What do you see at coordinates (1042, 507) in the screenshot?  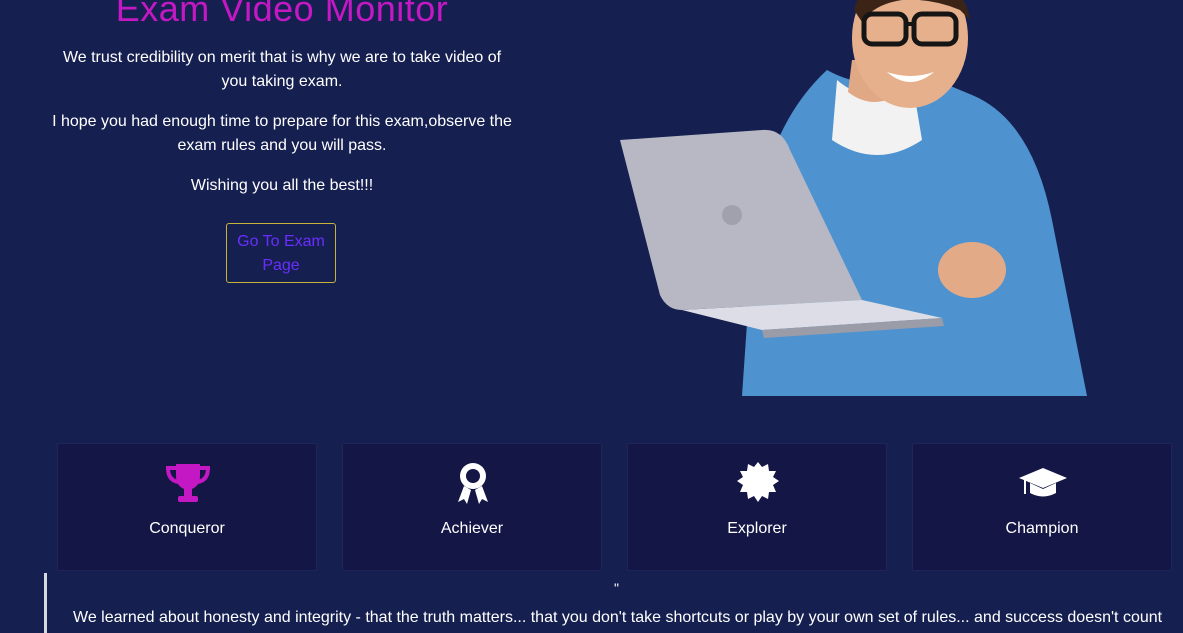 I see `card-champion: Champion` at bounding box center [1042, 507].